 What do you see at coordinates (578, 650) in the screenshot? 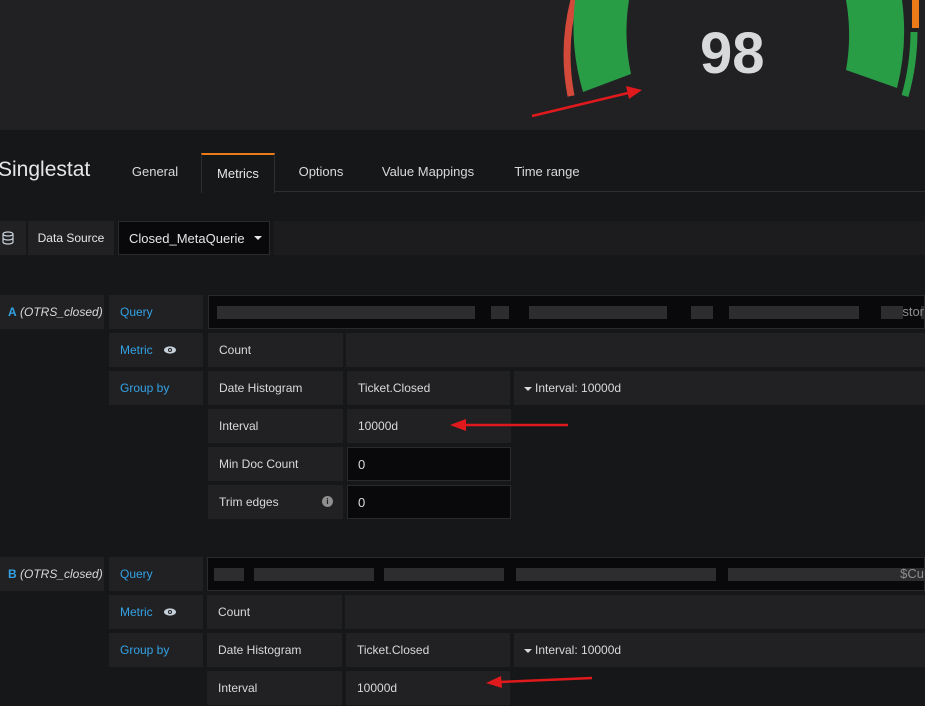
I see `query-b-groupby-interval: Interval: 10000d` at bounding box center [578, 650].